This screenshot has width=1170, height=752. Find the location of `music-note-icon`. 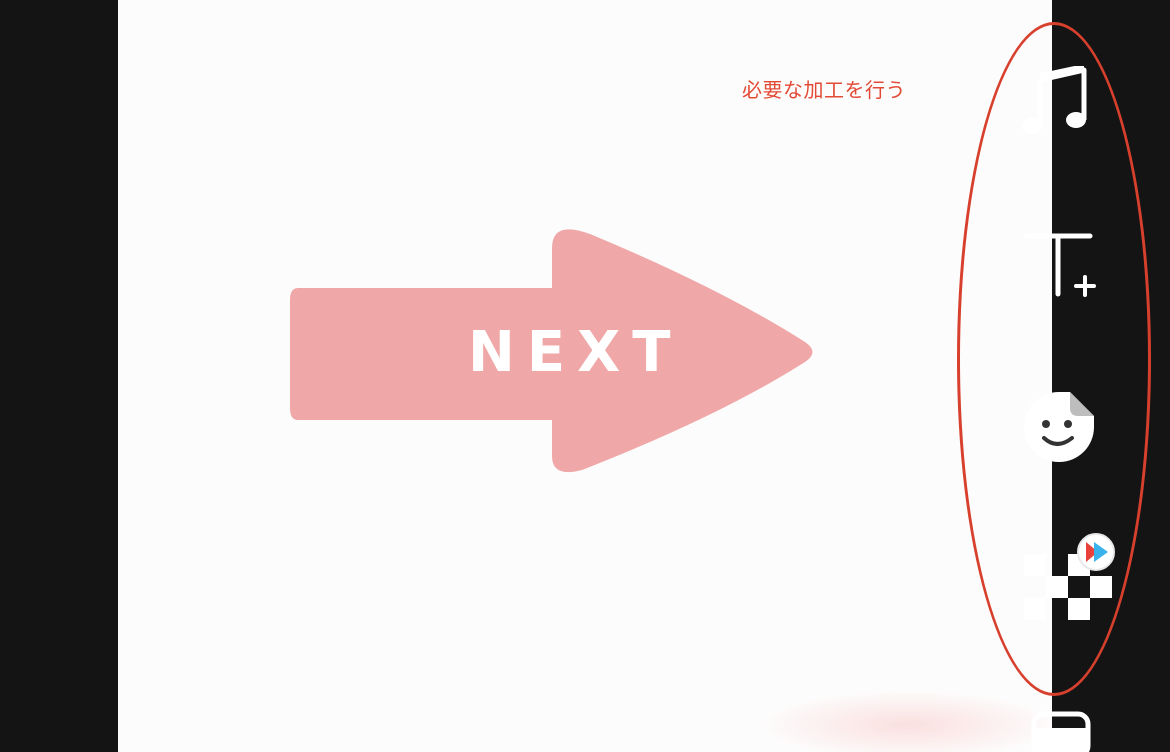

music-note-icon is located at coordinates (1054, 100).